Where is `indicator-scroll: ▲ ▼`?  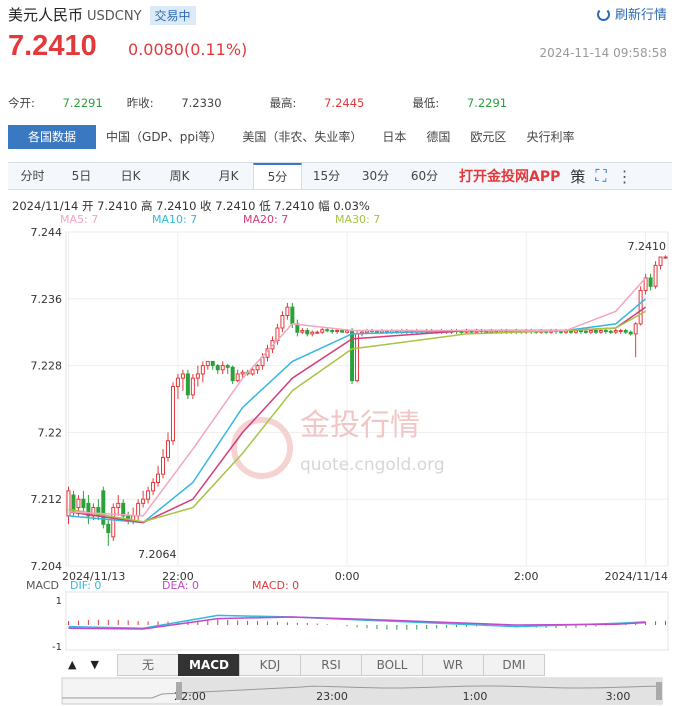 indicator-scroll: ▲ ▼ is located at coordinates (90, 664).